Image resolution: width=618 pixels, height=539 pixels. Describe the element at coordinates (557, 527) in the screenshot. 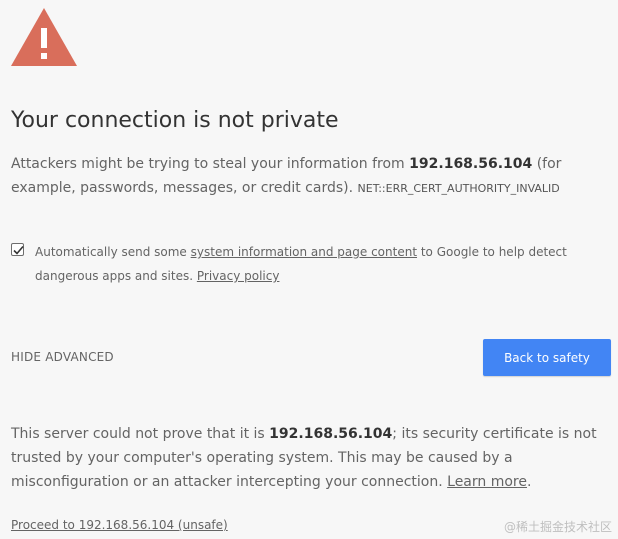

I see `watermark: @稀土掘金技术社区` at that location.